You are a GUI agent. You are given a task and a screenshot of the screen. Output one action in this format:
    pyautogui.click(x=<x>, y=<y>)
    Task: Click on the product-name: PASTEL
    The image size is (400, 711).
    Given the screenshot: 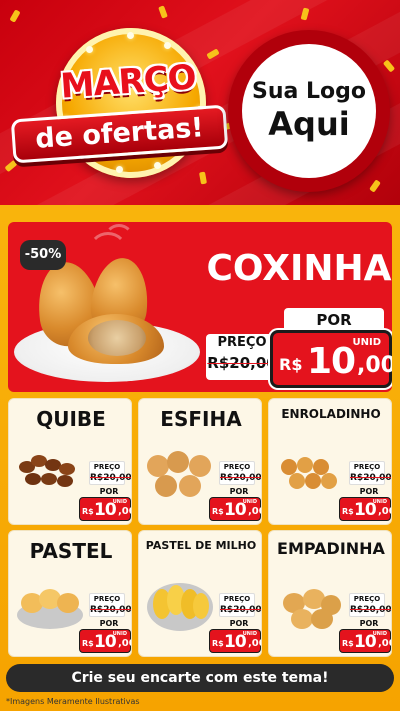 What is the action you would take?
    pyautogui.click(x=71, y=551)
    